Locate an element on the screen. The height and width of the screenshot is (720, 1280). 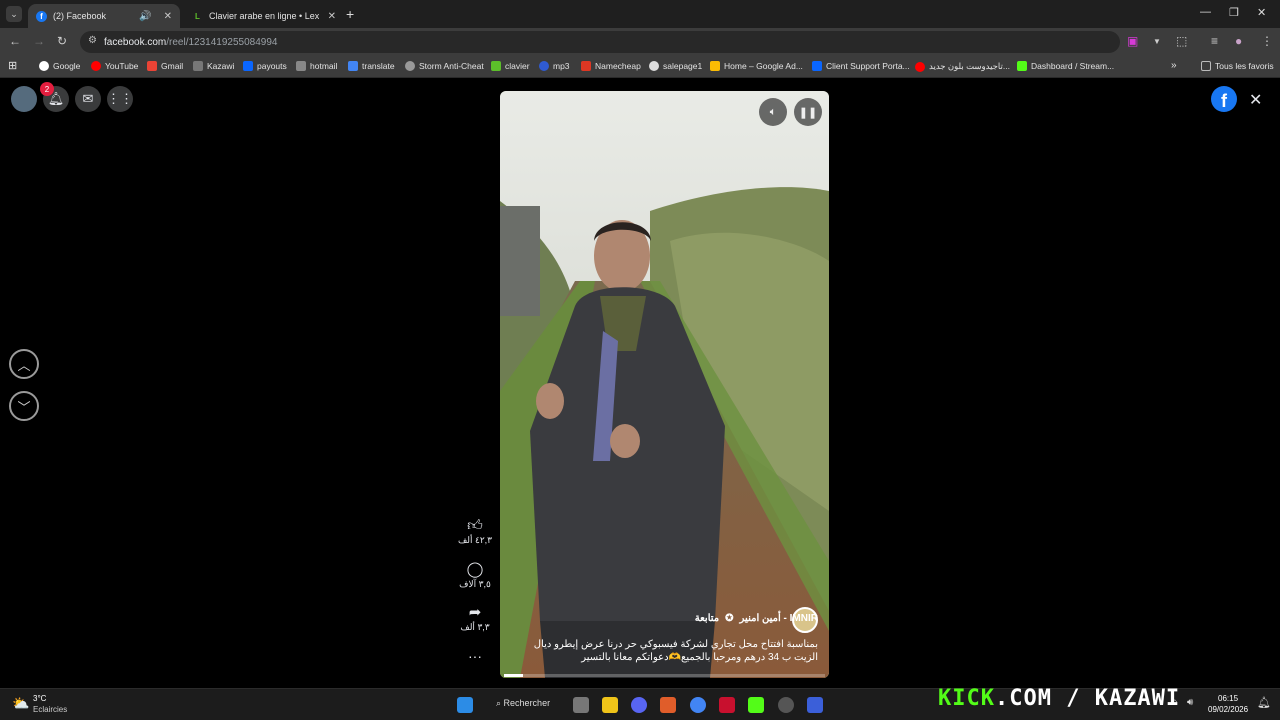
share-action: ➦ ٣,٣ ألف is located at coordinates (475, 618).